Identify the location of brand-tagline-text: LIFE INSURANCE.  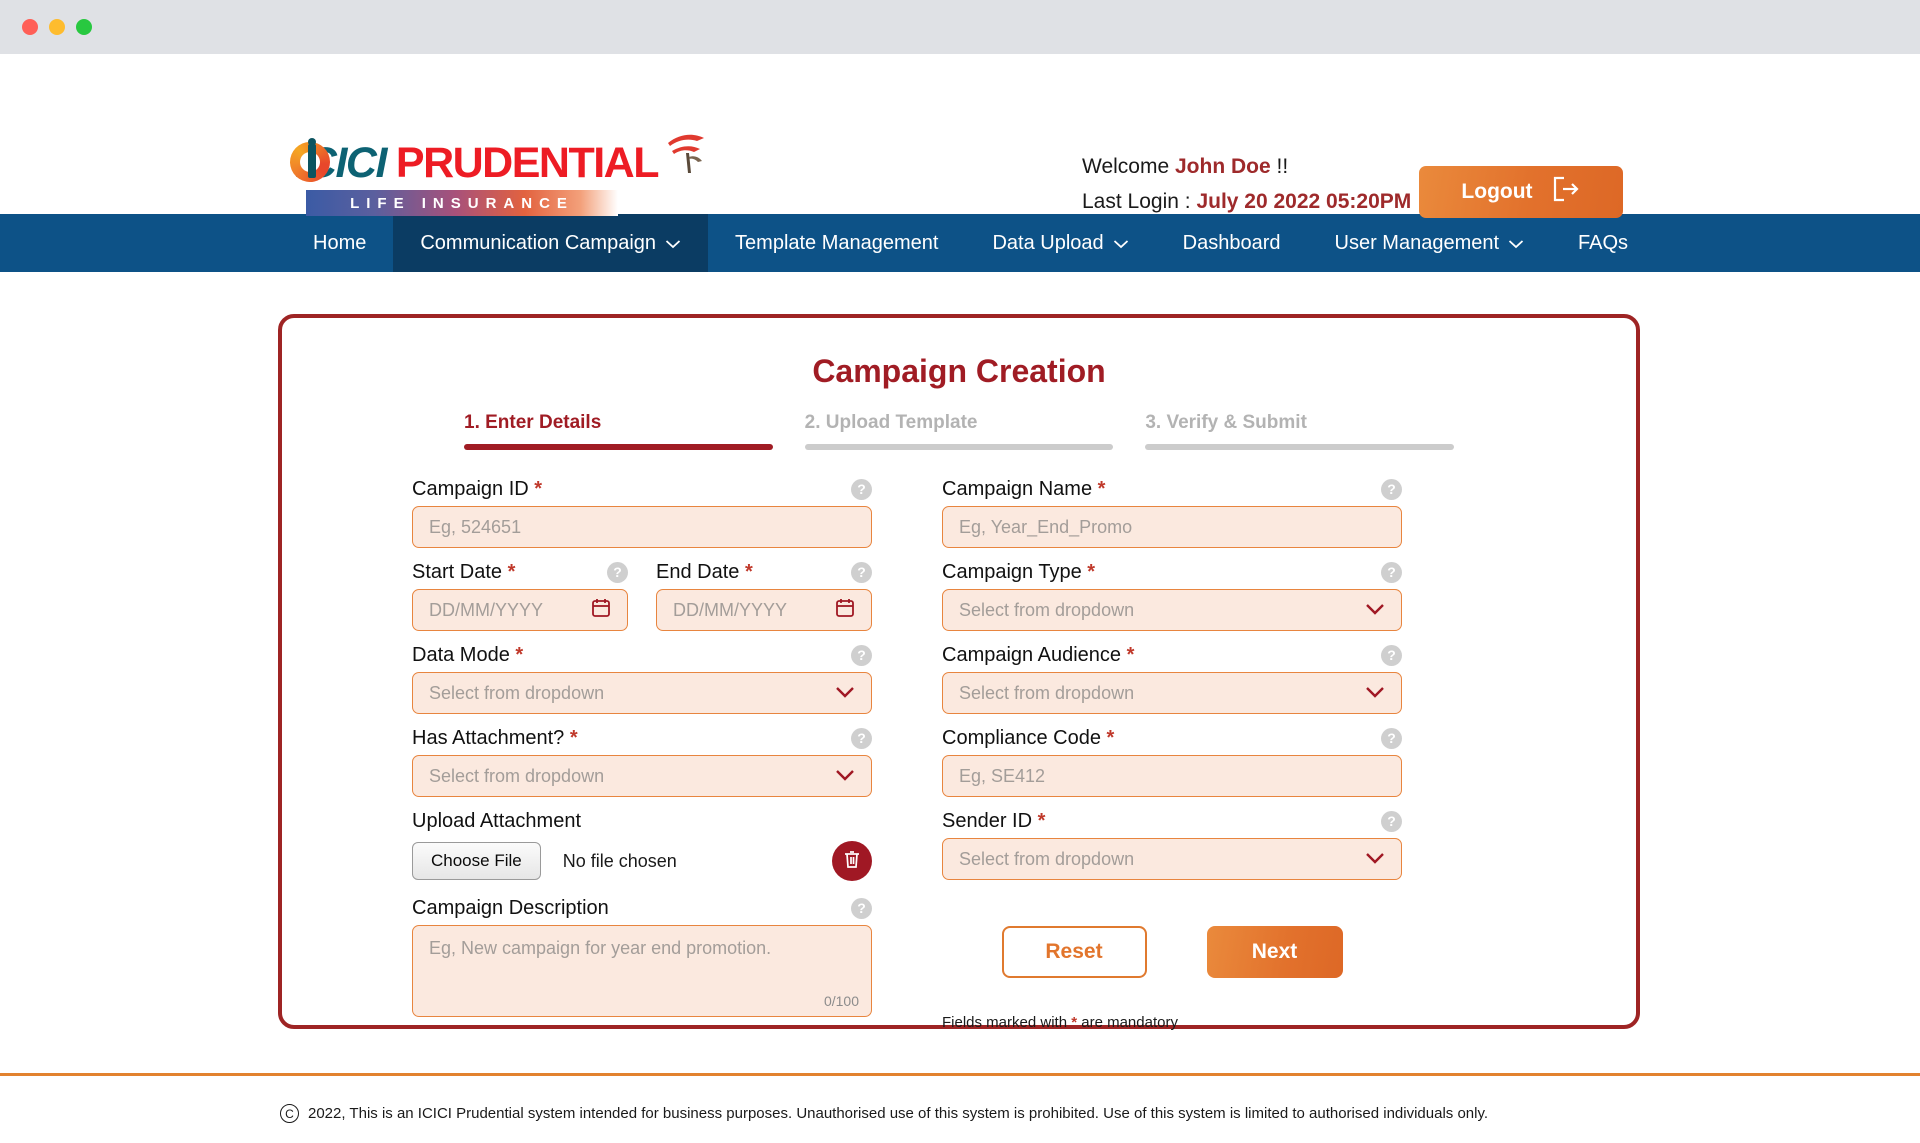
(462, 203).